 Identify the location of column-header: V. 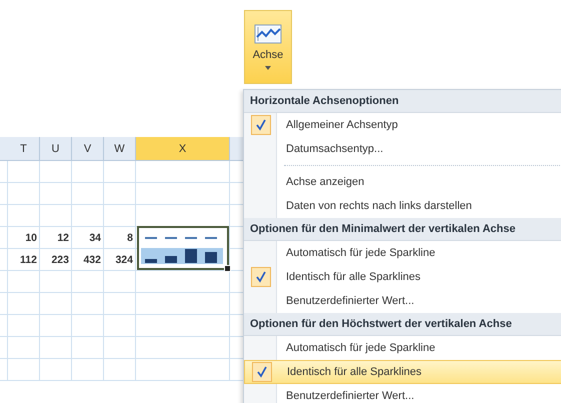
(88, 148).